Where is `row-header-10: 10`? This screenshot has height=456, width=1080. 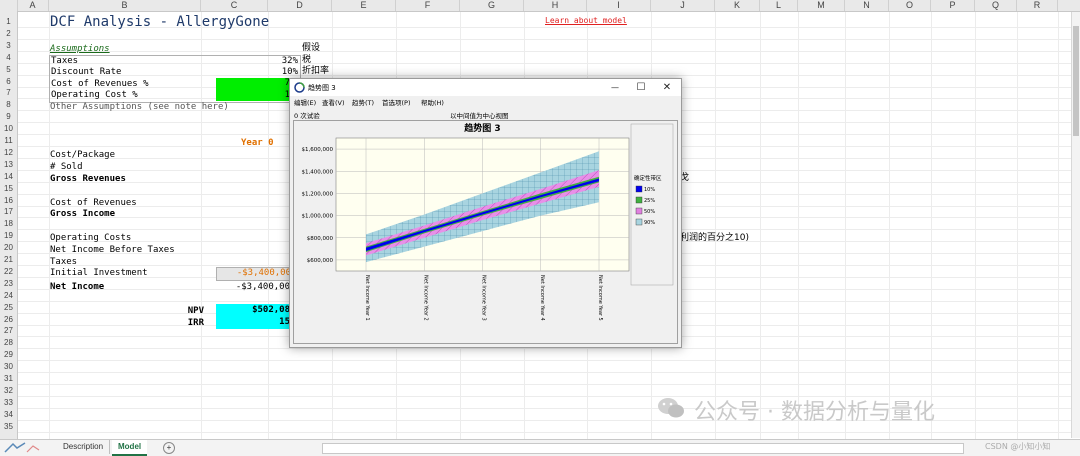
row-header-10: 10 is located at coordinates (8, 128).